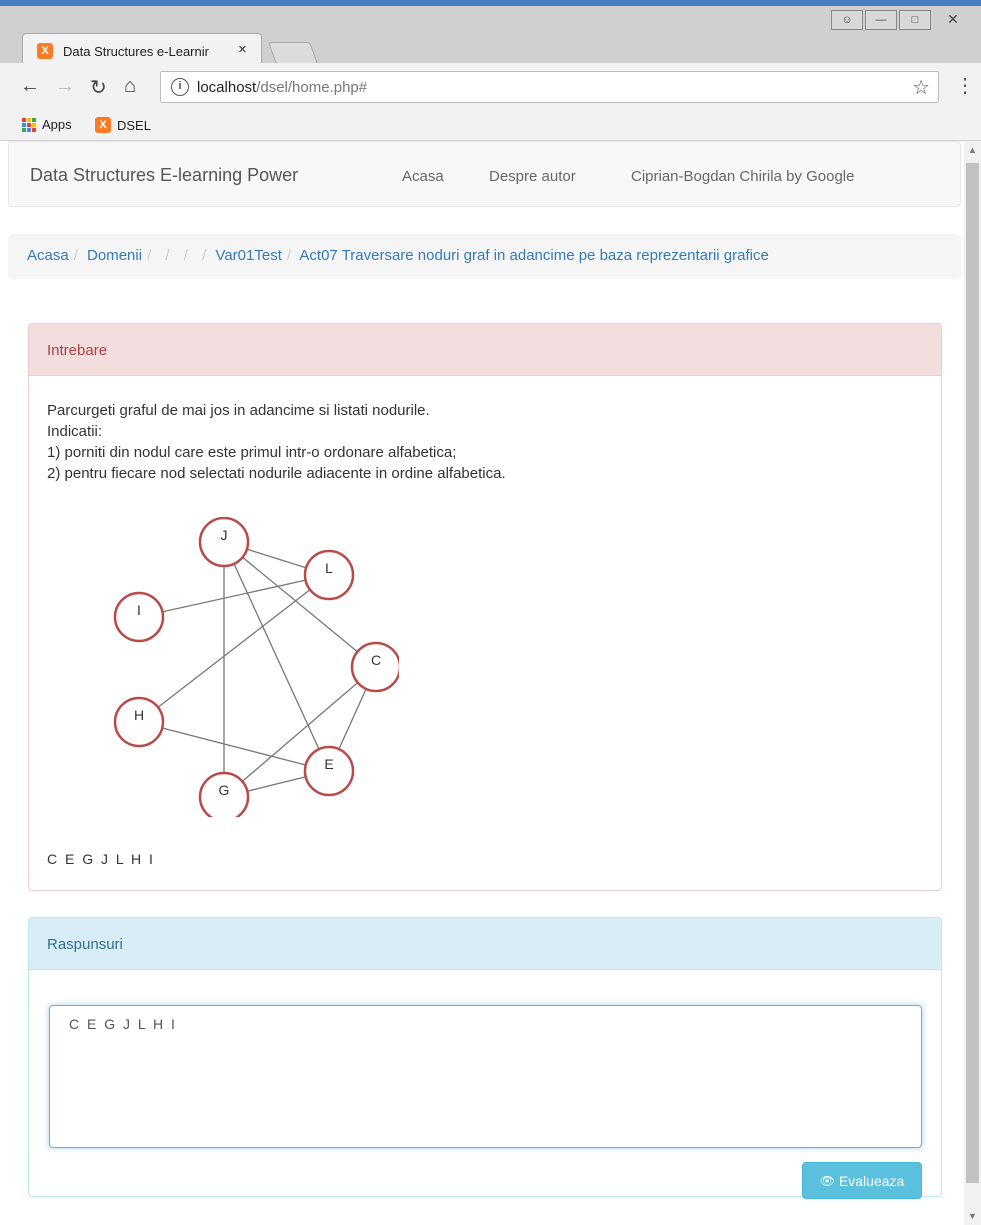 This screenshot has height=1225, width=981. What do you see at coordinates (965, 85) in the screenshot?
I see `browser-menu-icon: ⋮` at bounding box center [965, 85].